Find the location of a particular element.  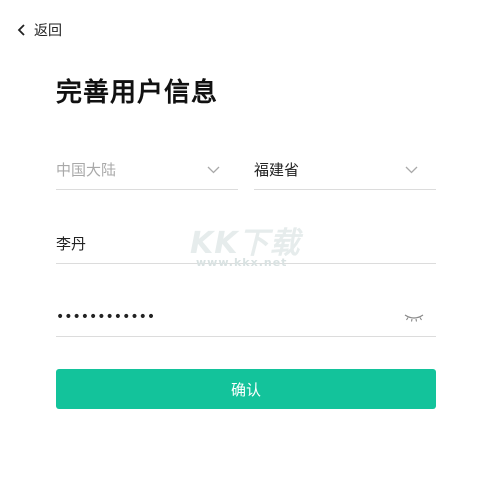

back-button: 返回 is located at coordinates (39, 30).